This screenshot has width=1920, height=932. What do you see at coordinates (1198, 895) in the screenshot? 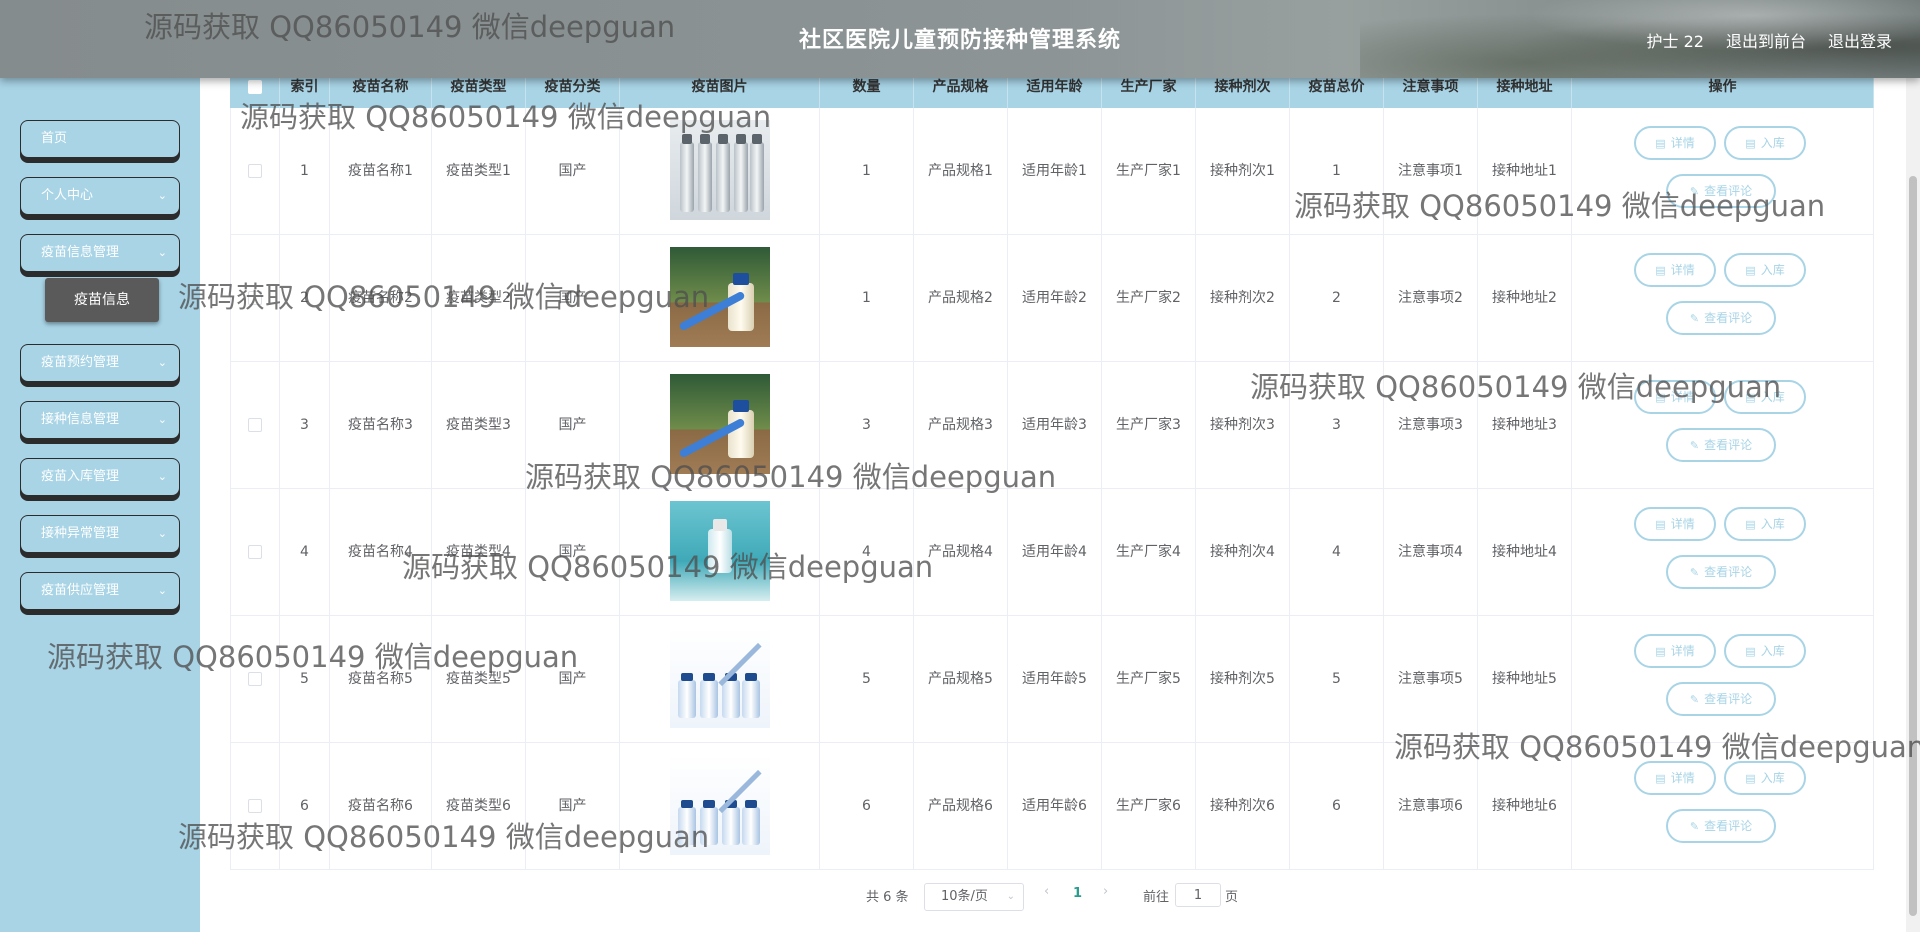
I see `goto-page-input` at bounding box center [1198, 895].